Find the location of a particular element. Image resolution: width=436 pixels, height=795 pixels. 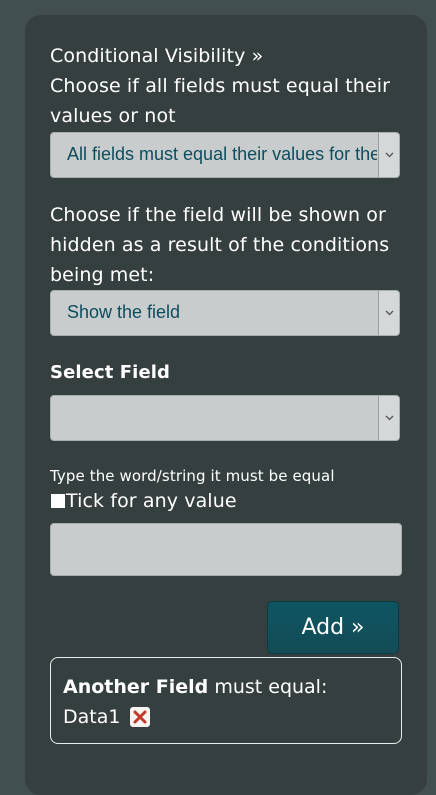

condition-description: Another Field must equal: is located at coordinates (195, 687).